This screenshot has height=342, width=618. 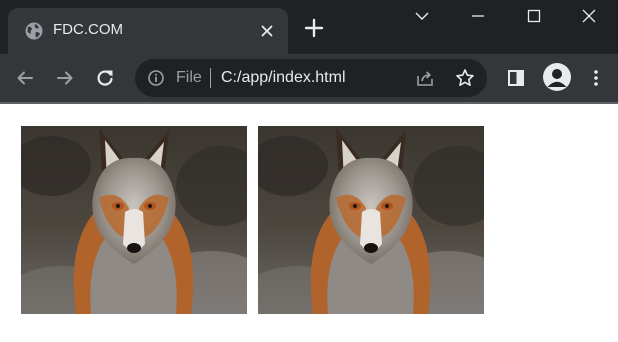 I want to click on chevron-down-icon, so click(x=422, y=16).